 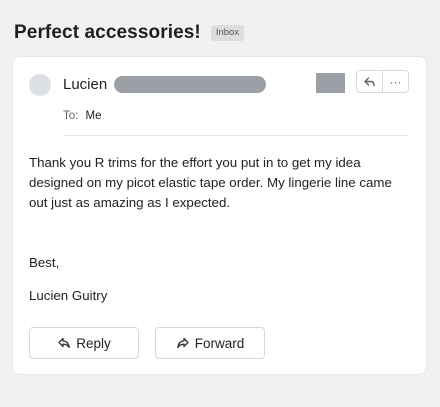 I want to click on email-header: Perfect accessories! Inbox, so click(x=129, y=33).